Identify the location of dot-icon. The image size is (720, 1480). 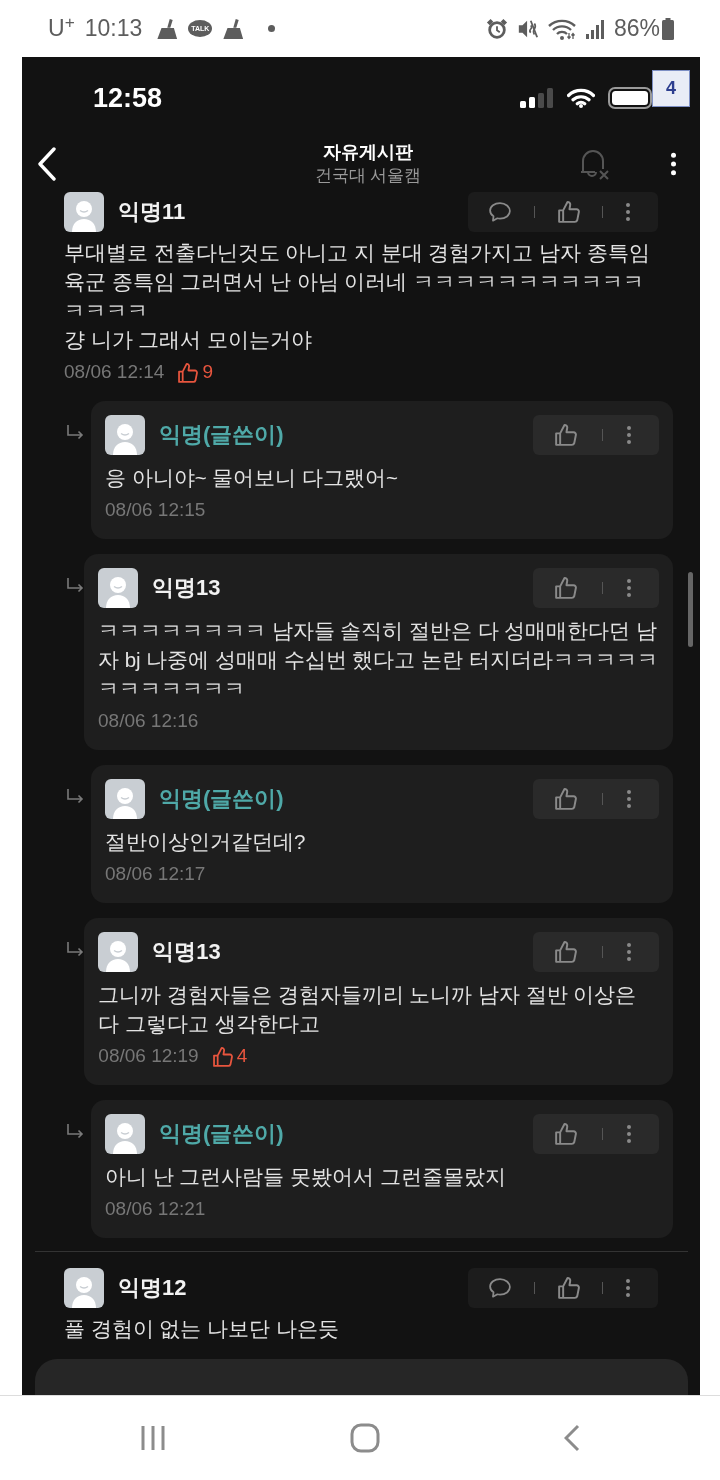
(272, 28).